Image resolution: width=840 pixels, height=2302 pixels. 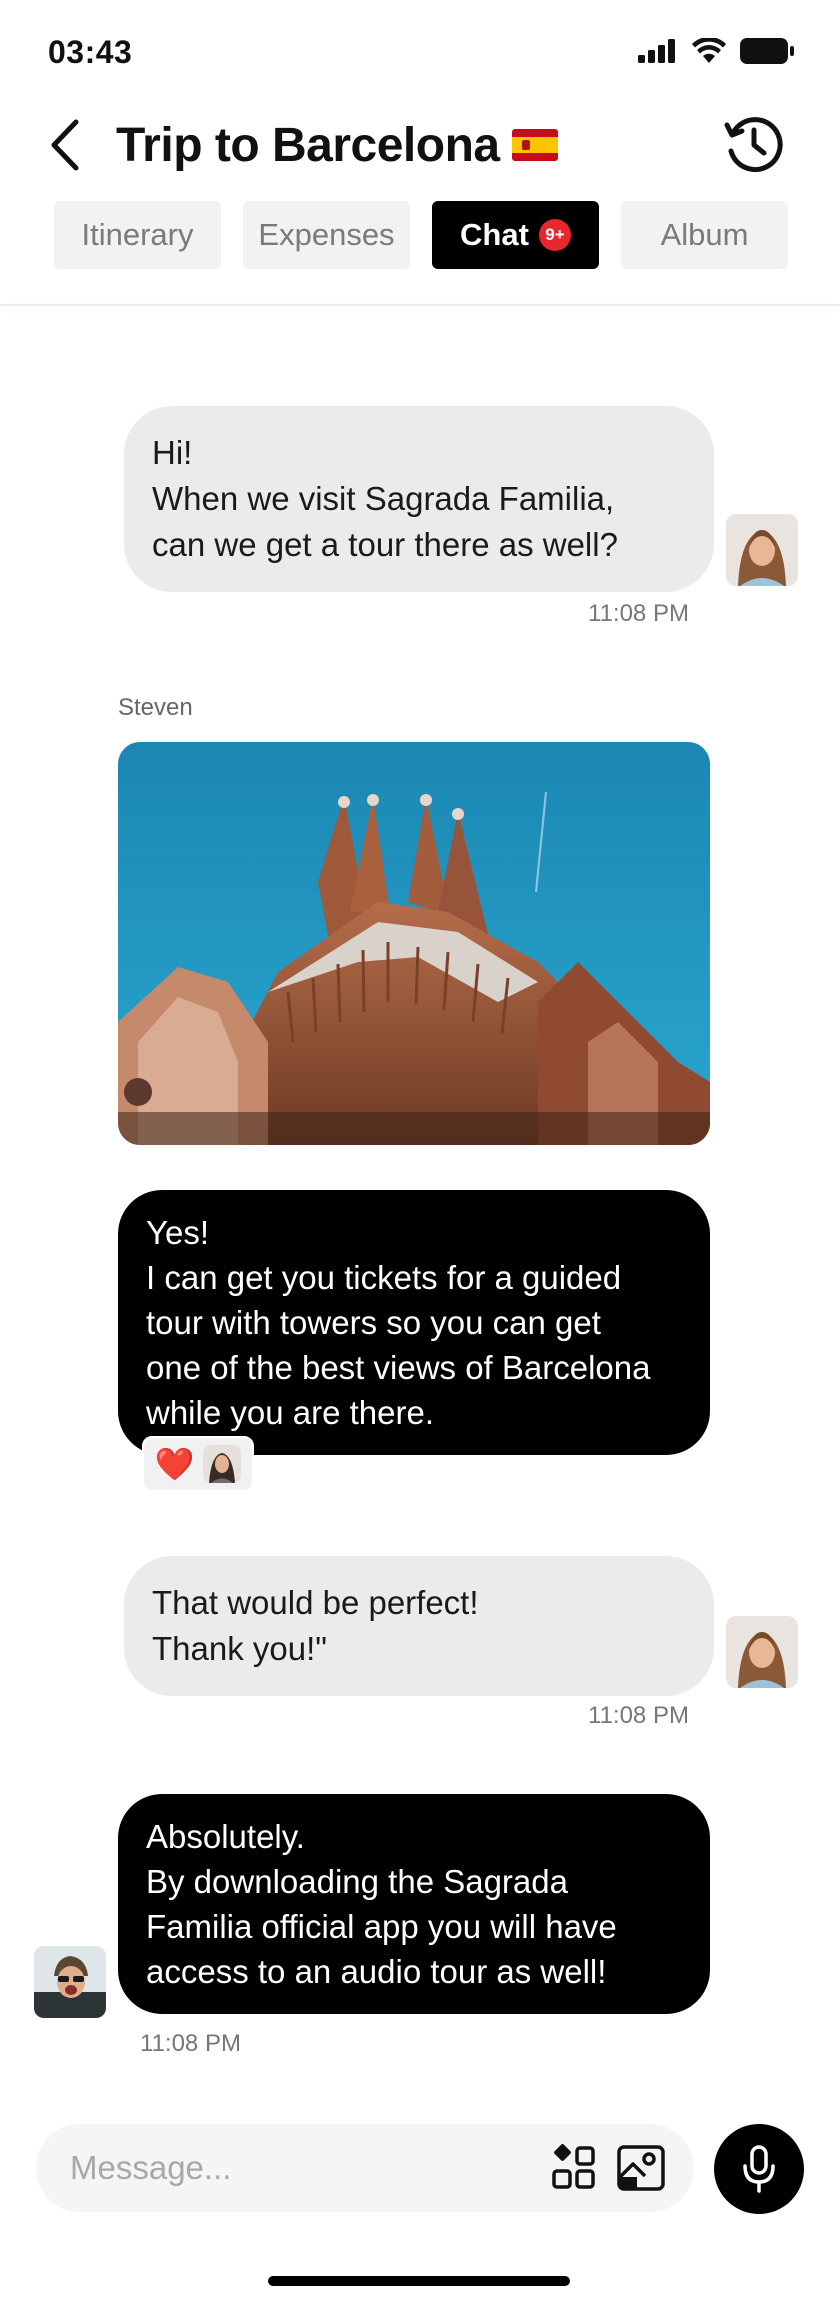 I want to click on tab-label: Chat, so click(x=494, y=234).